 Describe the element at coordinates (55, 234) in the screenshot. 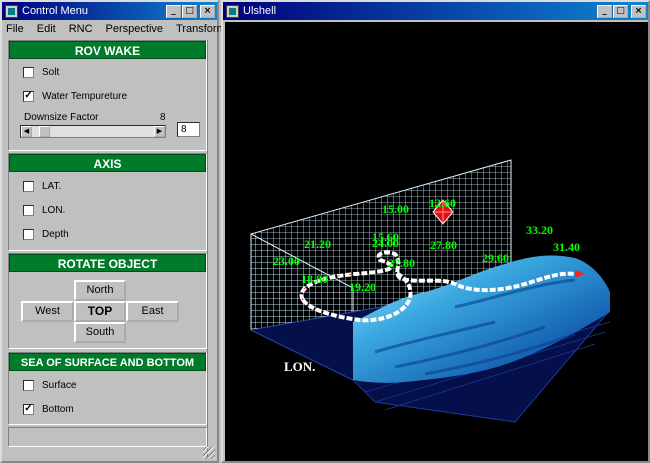

I see `depth-label: Depth` at that location.